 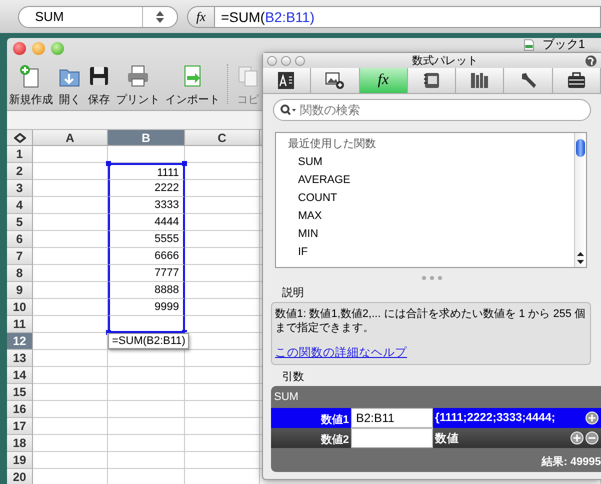 What do you see at coordinates (431, 80) in the screenshot?
I see `photo-album-icon` at bounding box center [431, 80].